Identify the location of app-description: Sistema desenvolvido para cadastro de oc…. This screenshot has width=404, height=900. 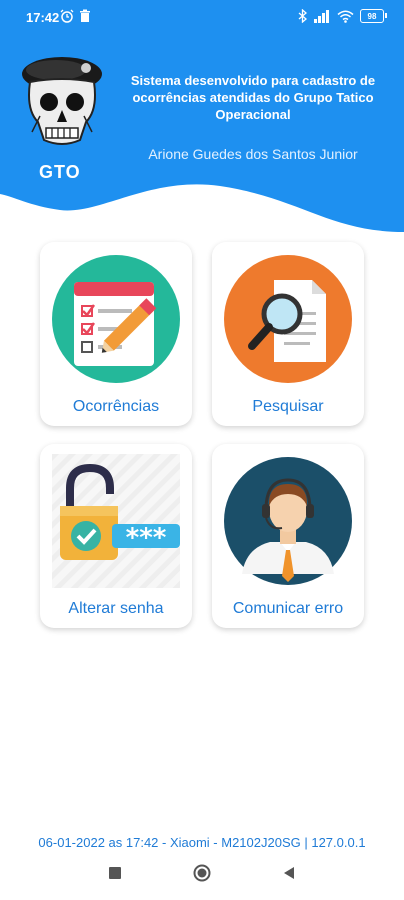
(253, 97).